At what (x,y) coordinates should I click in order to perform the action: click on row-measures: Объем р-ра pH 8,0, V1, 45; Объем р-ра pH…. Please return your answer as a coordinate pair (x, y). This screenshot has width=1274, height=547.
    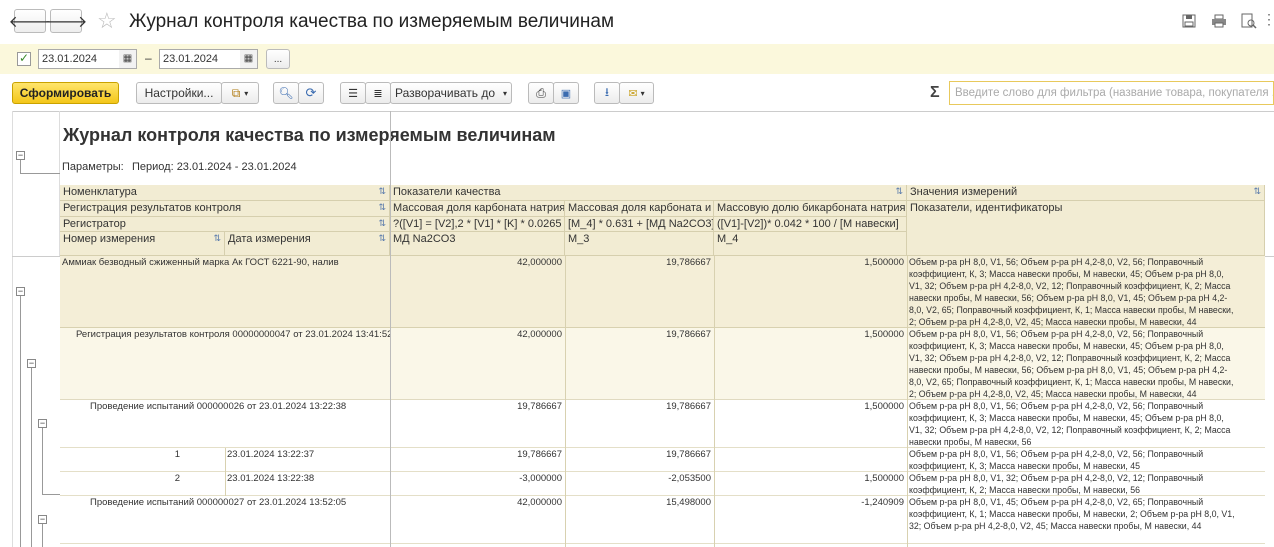
    Looking at the image, I should click on (1072, 514).